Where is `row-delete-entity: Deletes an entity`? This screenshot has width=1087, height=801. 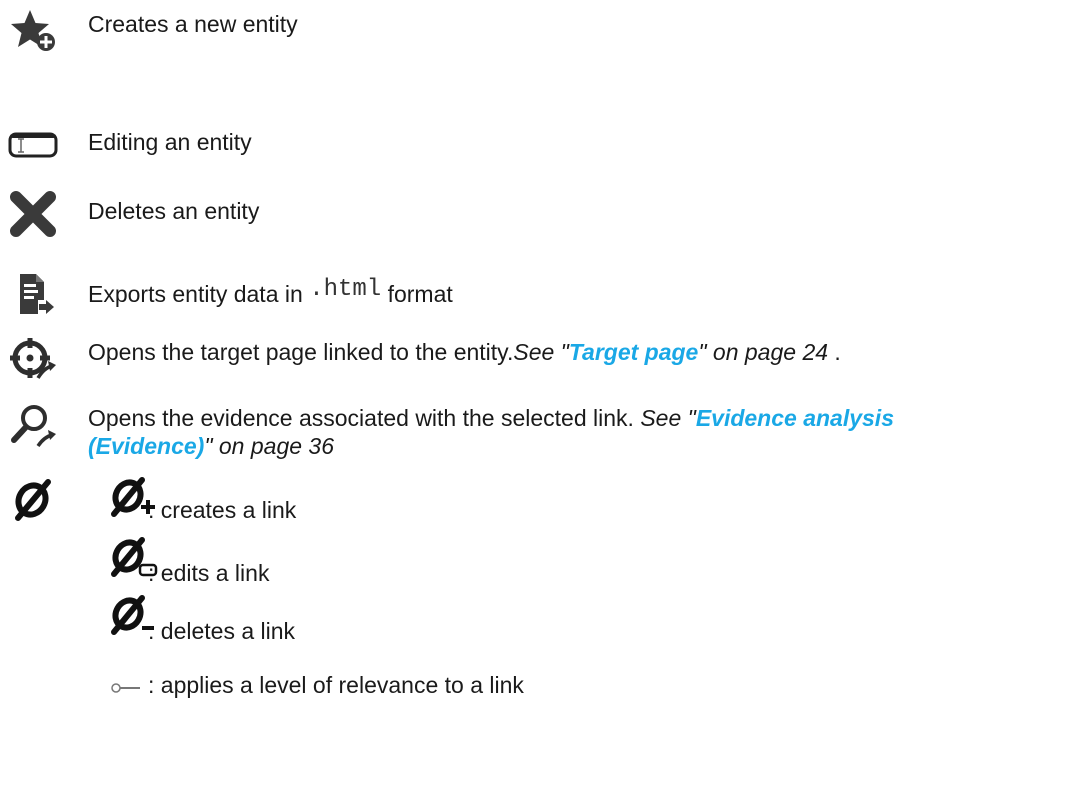 row-delete-entity: Deletes an entity is located at coordinates (543, 210).